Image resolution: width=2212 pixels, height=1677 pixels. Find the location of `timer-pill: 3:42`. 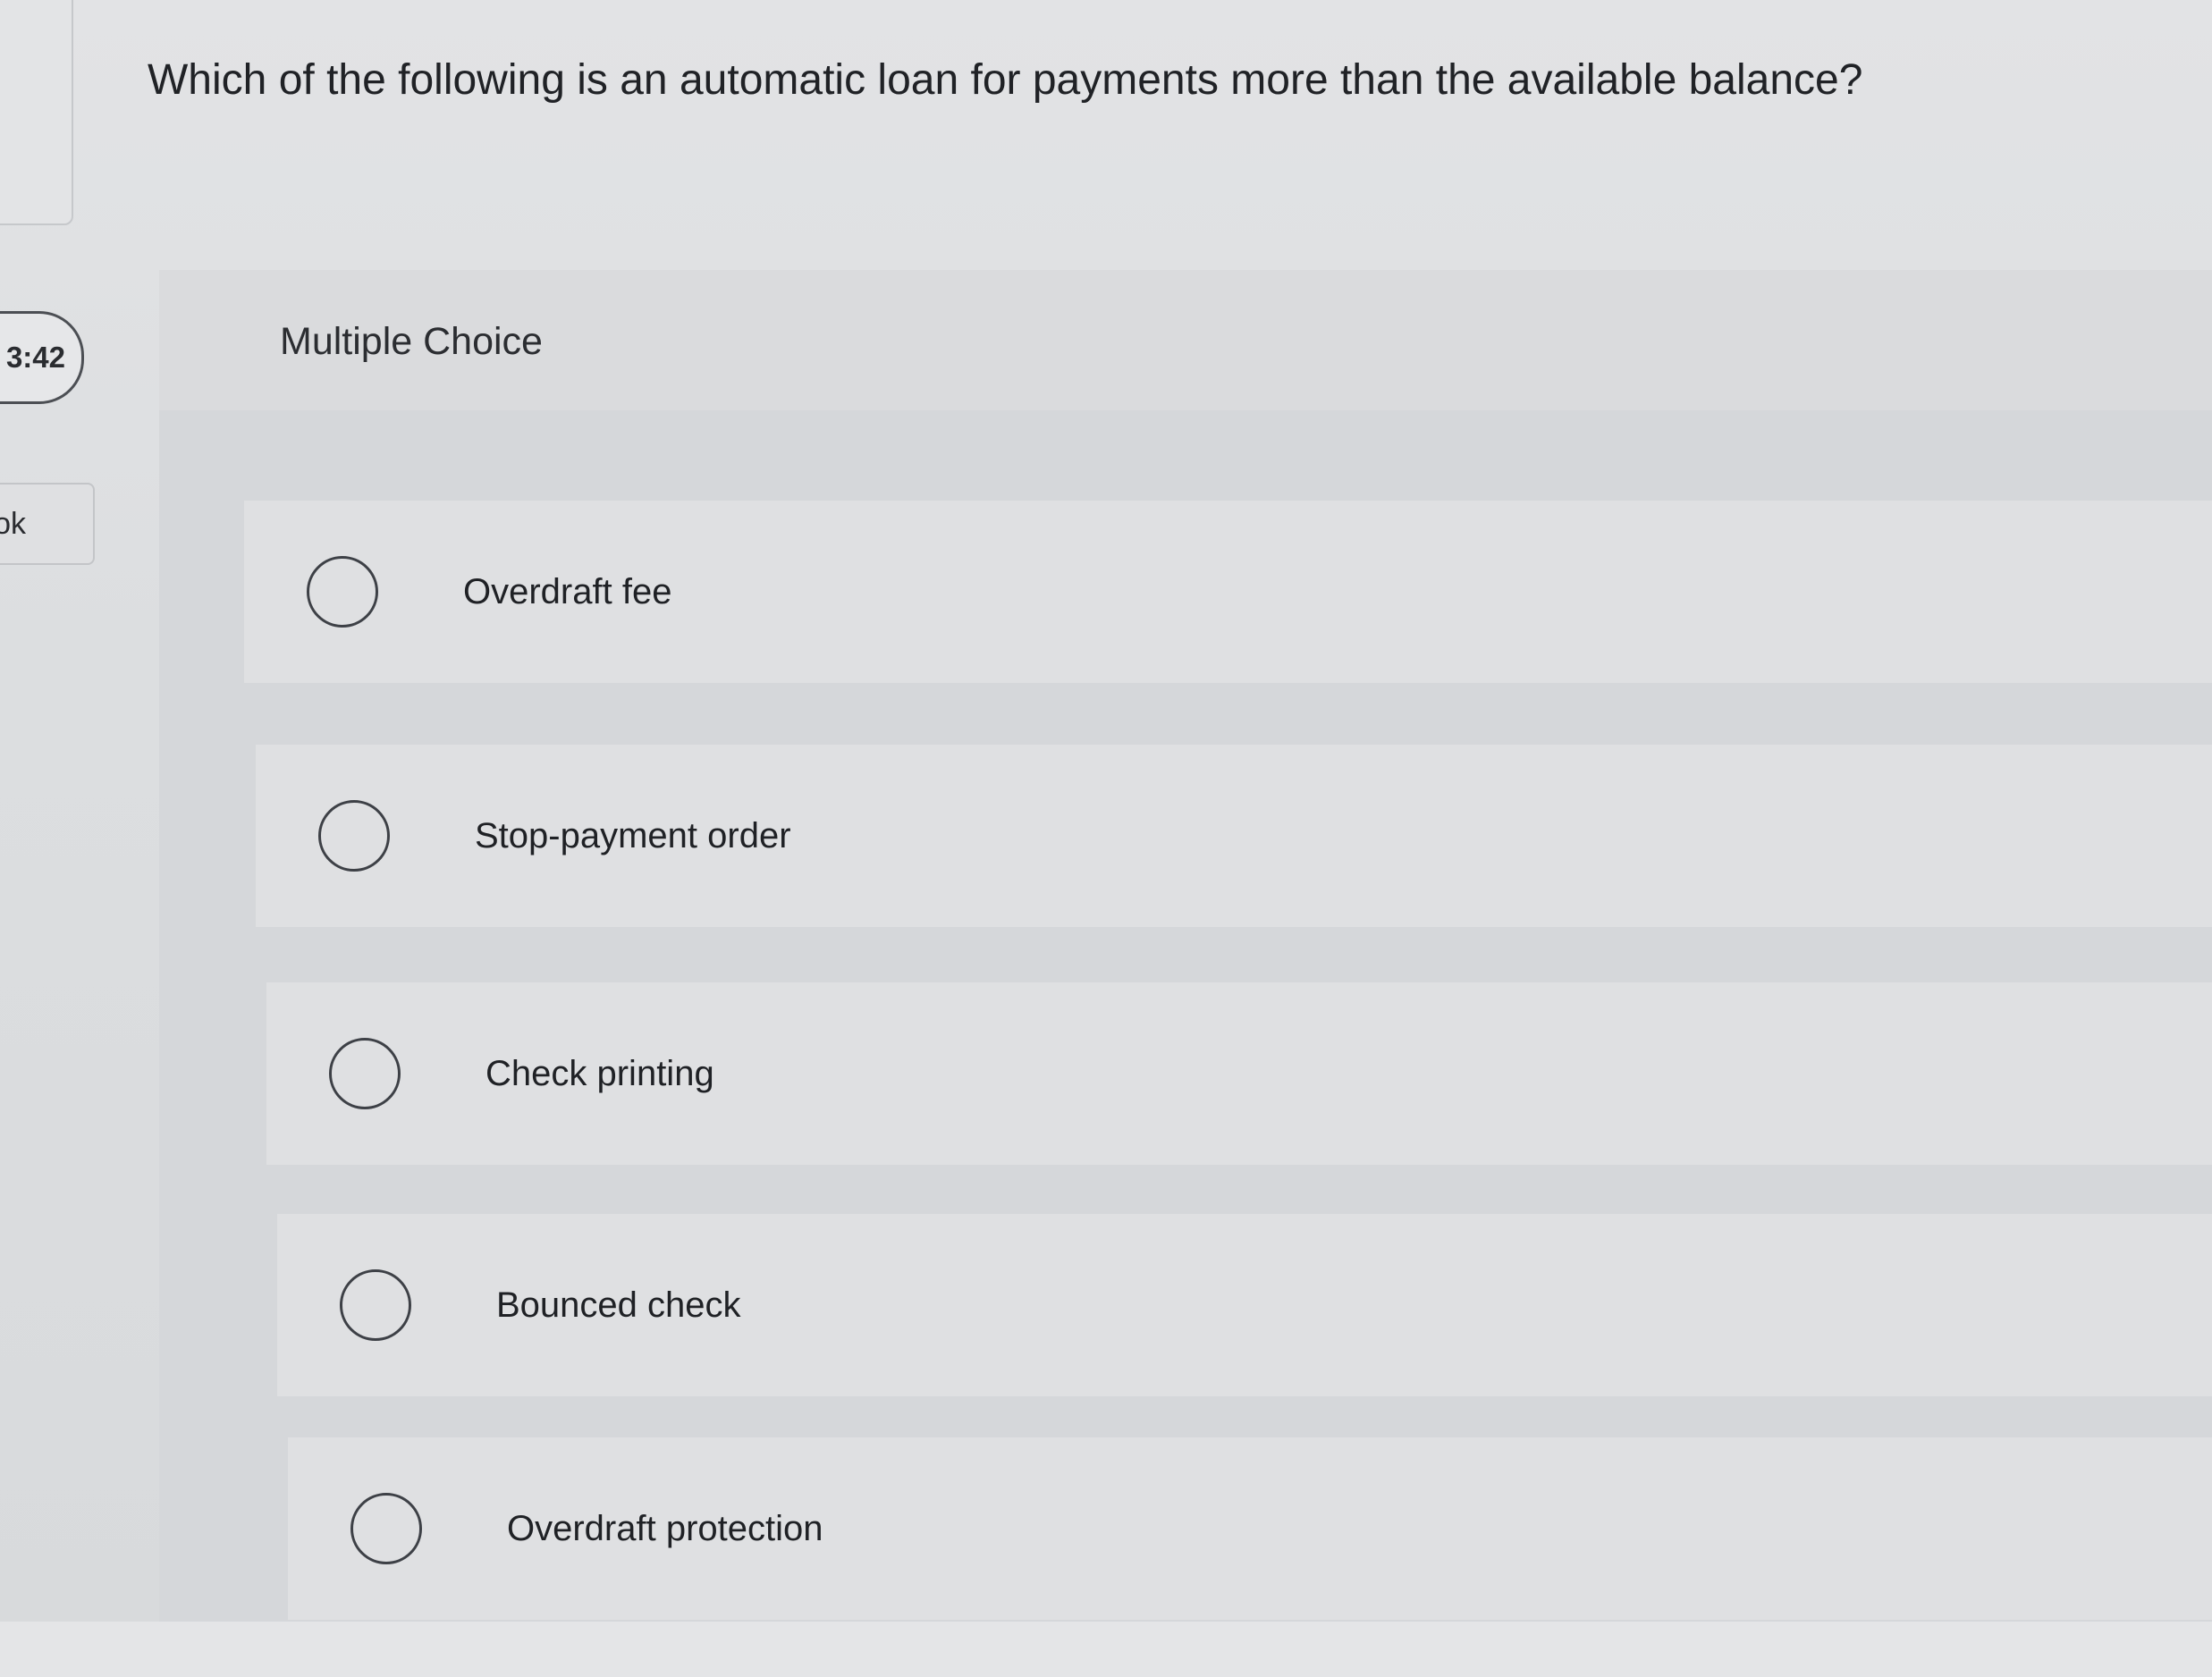

timer-pill: 3:42 is located at coordinates (42, 357).